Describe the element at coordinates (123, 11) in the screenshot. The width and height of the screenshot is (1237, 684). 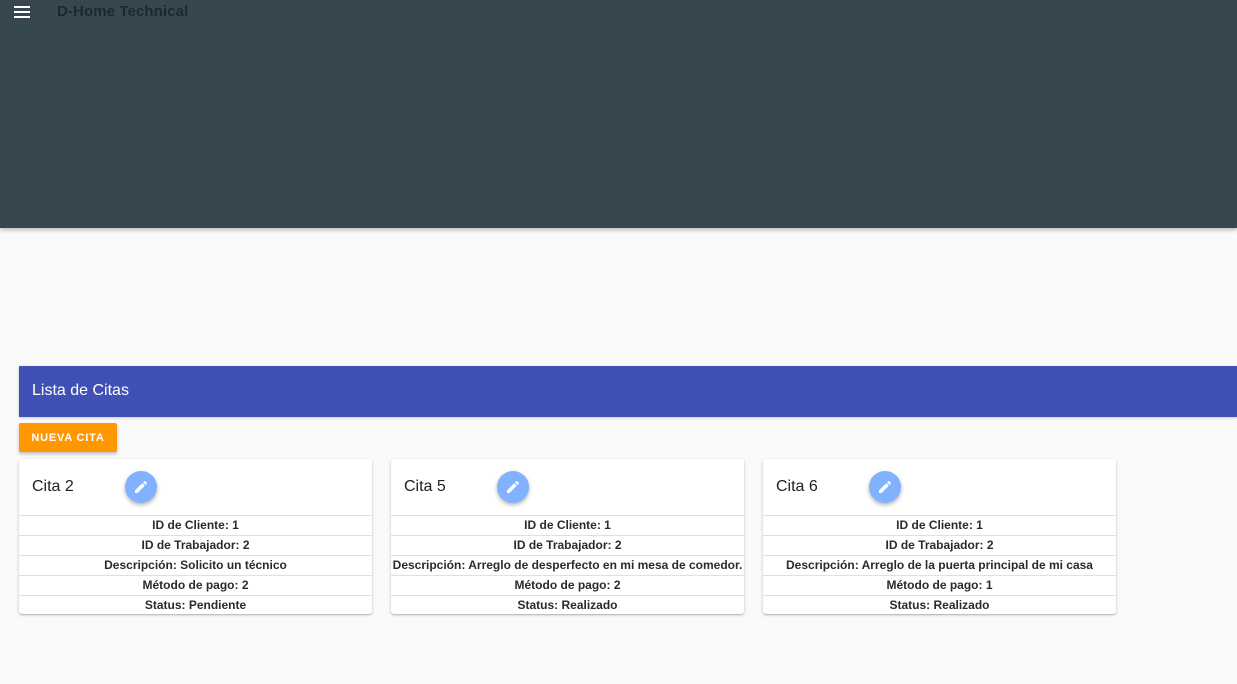
I see `app-title: D-Home Technical` at that location.